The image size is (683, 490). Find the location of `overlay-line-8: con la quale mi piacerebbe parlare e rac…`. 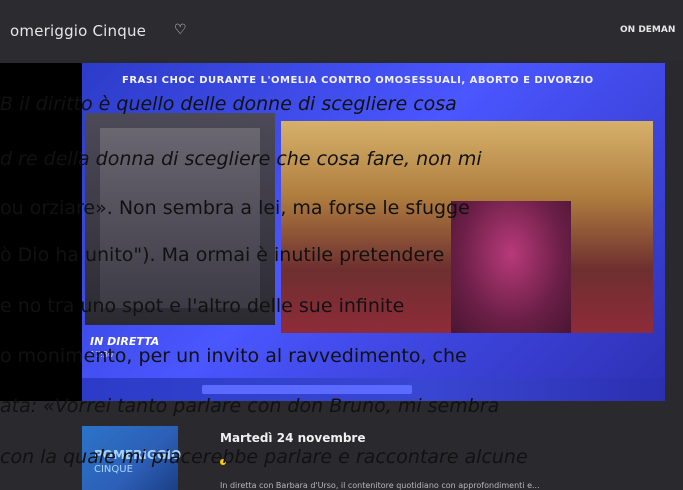

overlay-line-8: con la quale mi piacerebbe parlare e rac… is located at coordinates (264, 457).